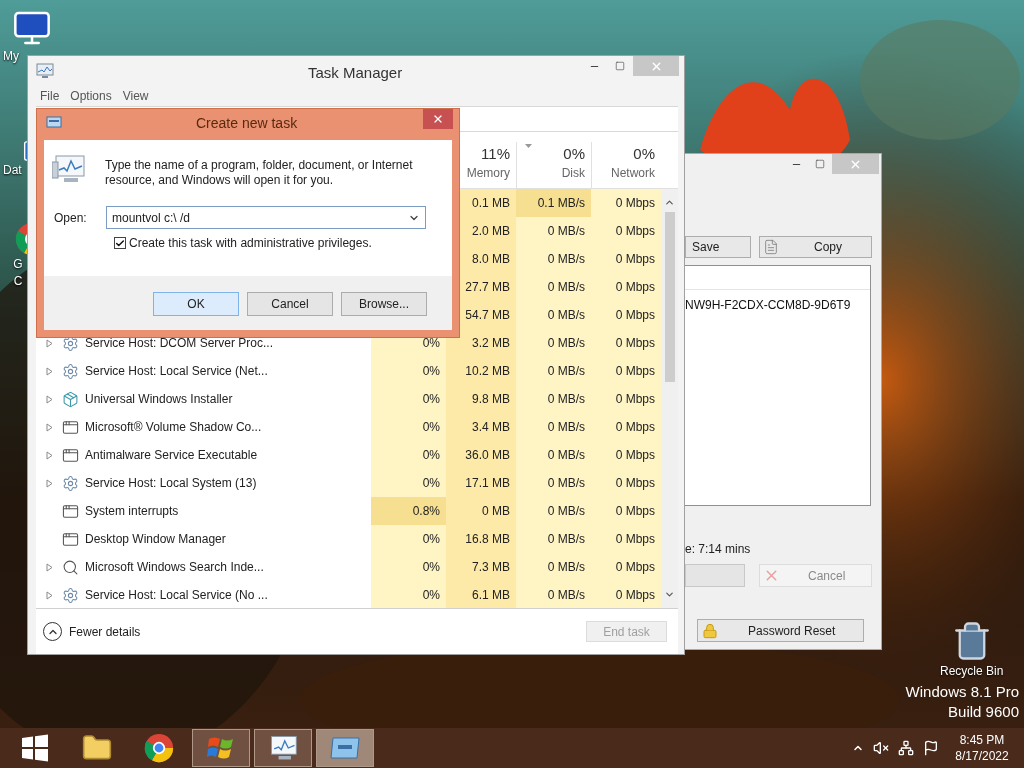  Describe the element at coordinates (266, 217) in the screenshot. I see `open-combobox: mountvol c:\ /d` at that location.